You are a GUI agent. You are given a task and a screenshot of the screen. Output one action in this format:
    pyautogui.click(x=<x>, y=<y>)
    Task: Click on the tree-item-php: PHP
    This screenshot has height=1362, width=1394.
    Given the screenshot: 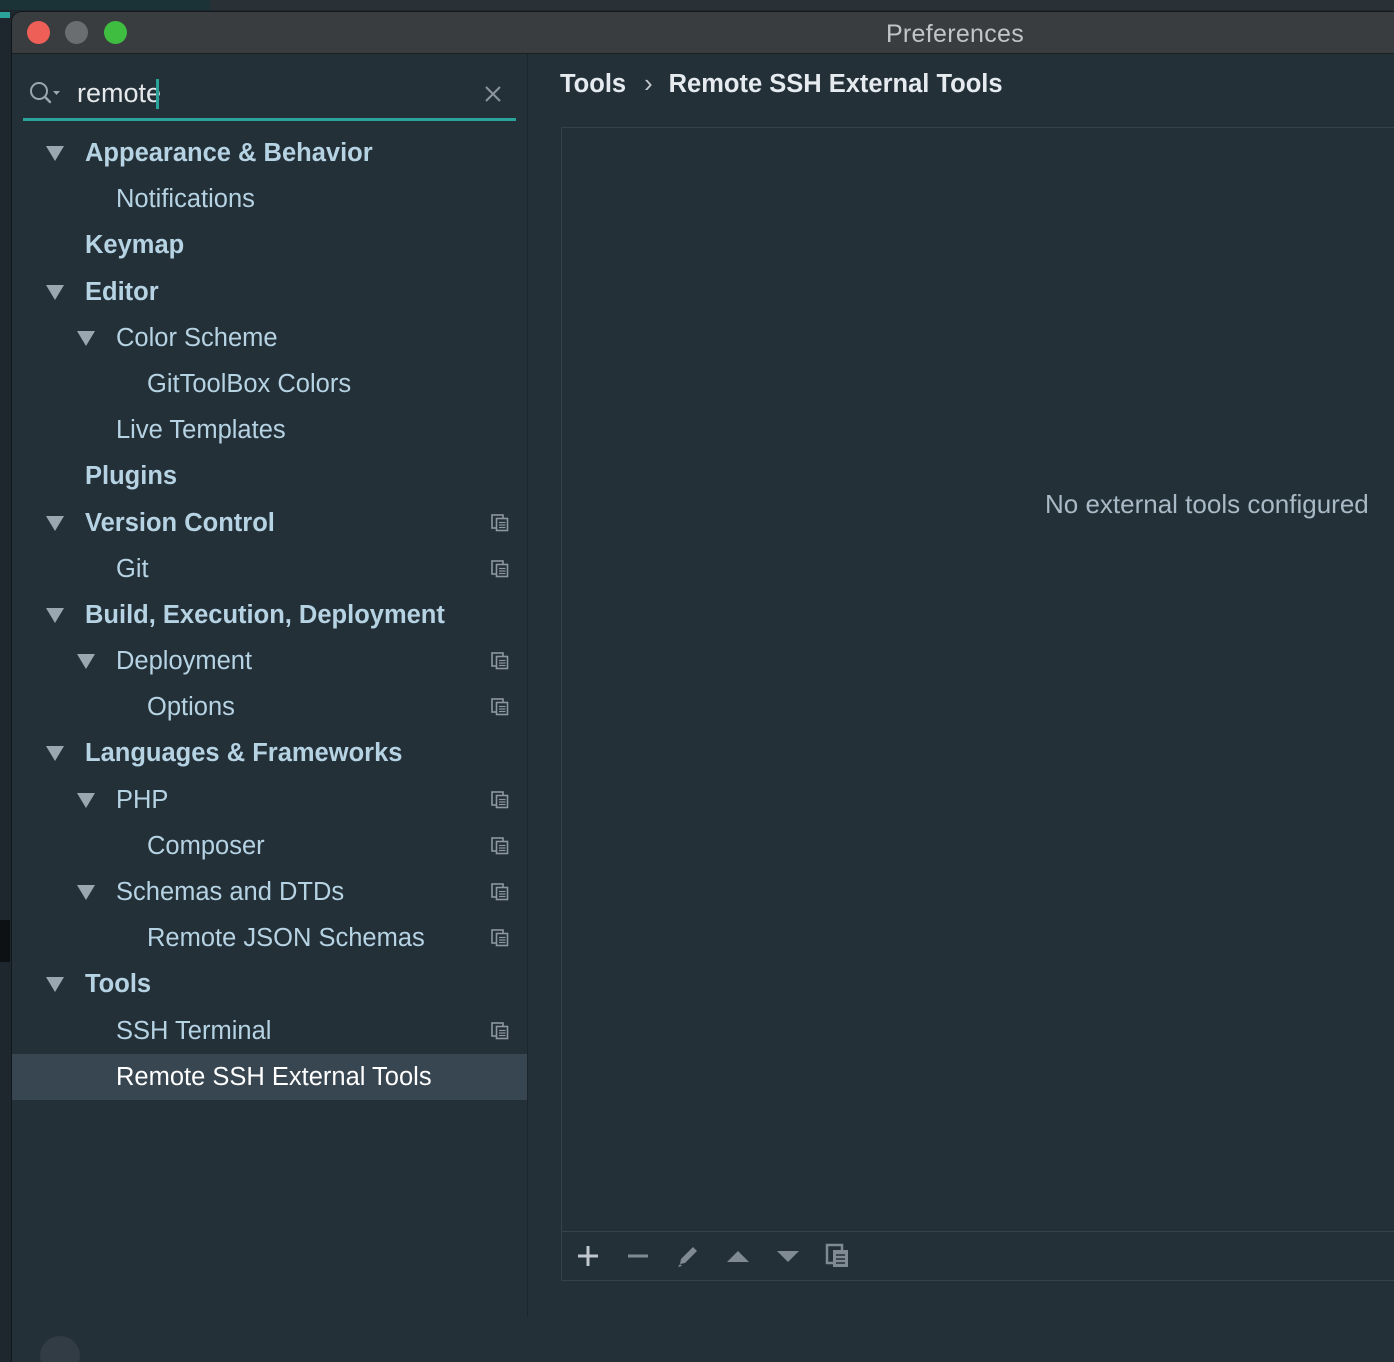 What is the action you would take?
    pyautogui.click(x=269, y=800)
    